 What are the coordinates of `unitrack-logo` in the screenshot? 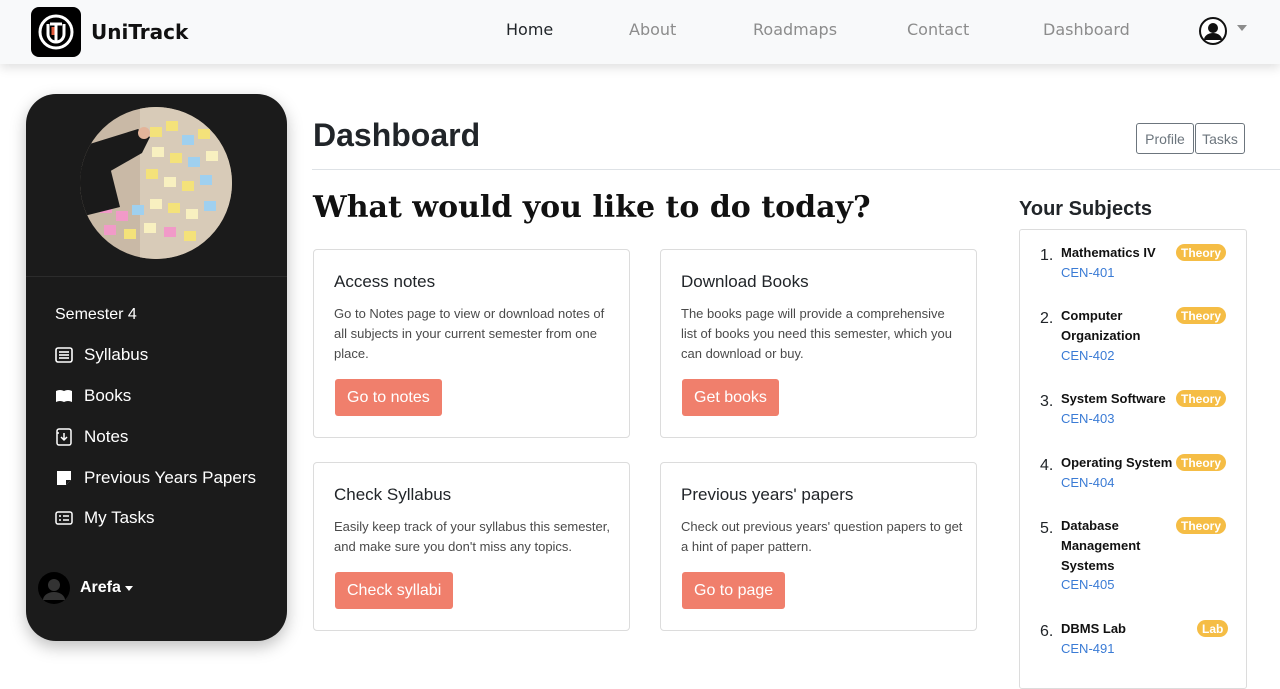 It's located at (56, 32).